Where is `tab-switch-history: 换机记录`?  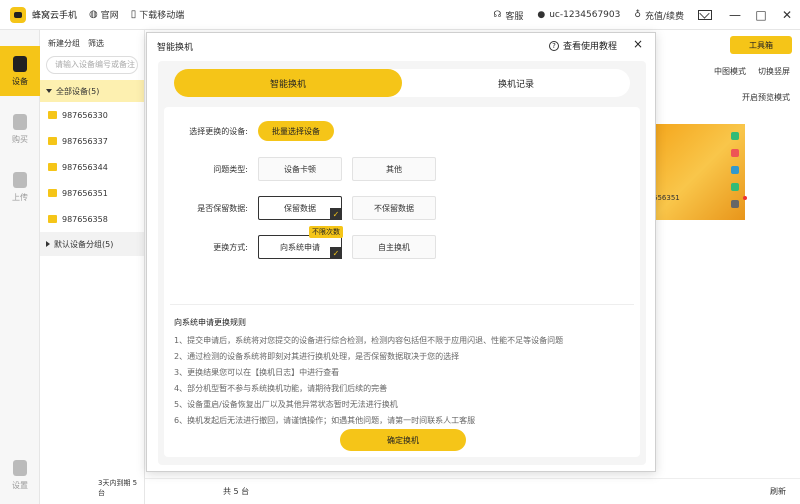
tab-switch-history: 换机记录 is located at coordinates (516, 83).